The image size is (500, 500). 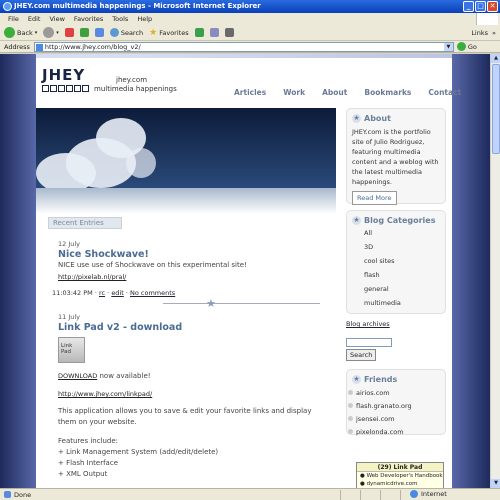 I want to click on linkpad-item: ● Web Developer's Handbook, so click(x=400, y=476).